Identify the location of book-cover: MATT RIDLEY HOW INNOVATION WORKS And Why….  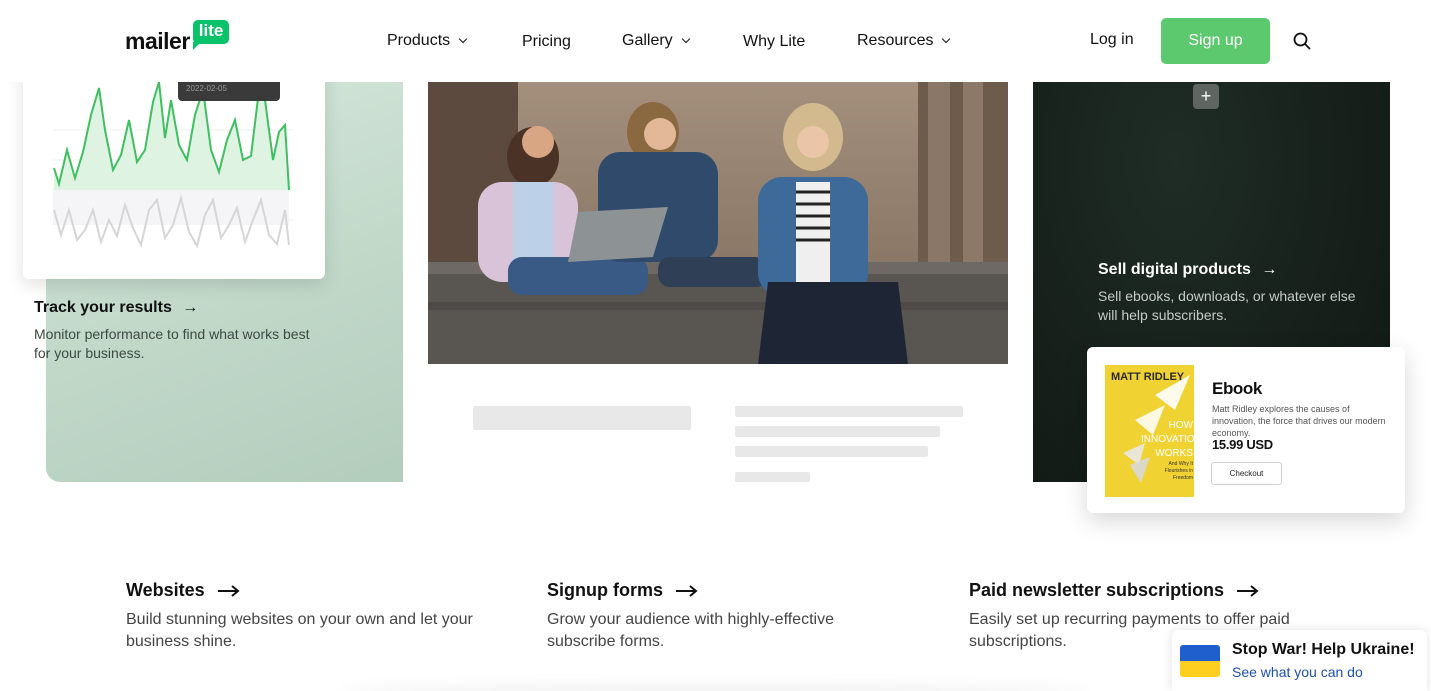
(1149, 431).